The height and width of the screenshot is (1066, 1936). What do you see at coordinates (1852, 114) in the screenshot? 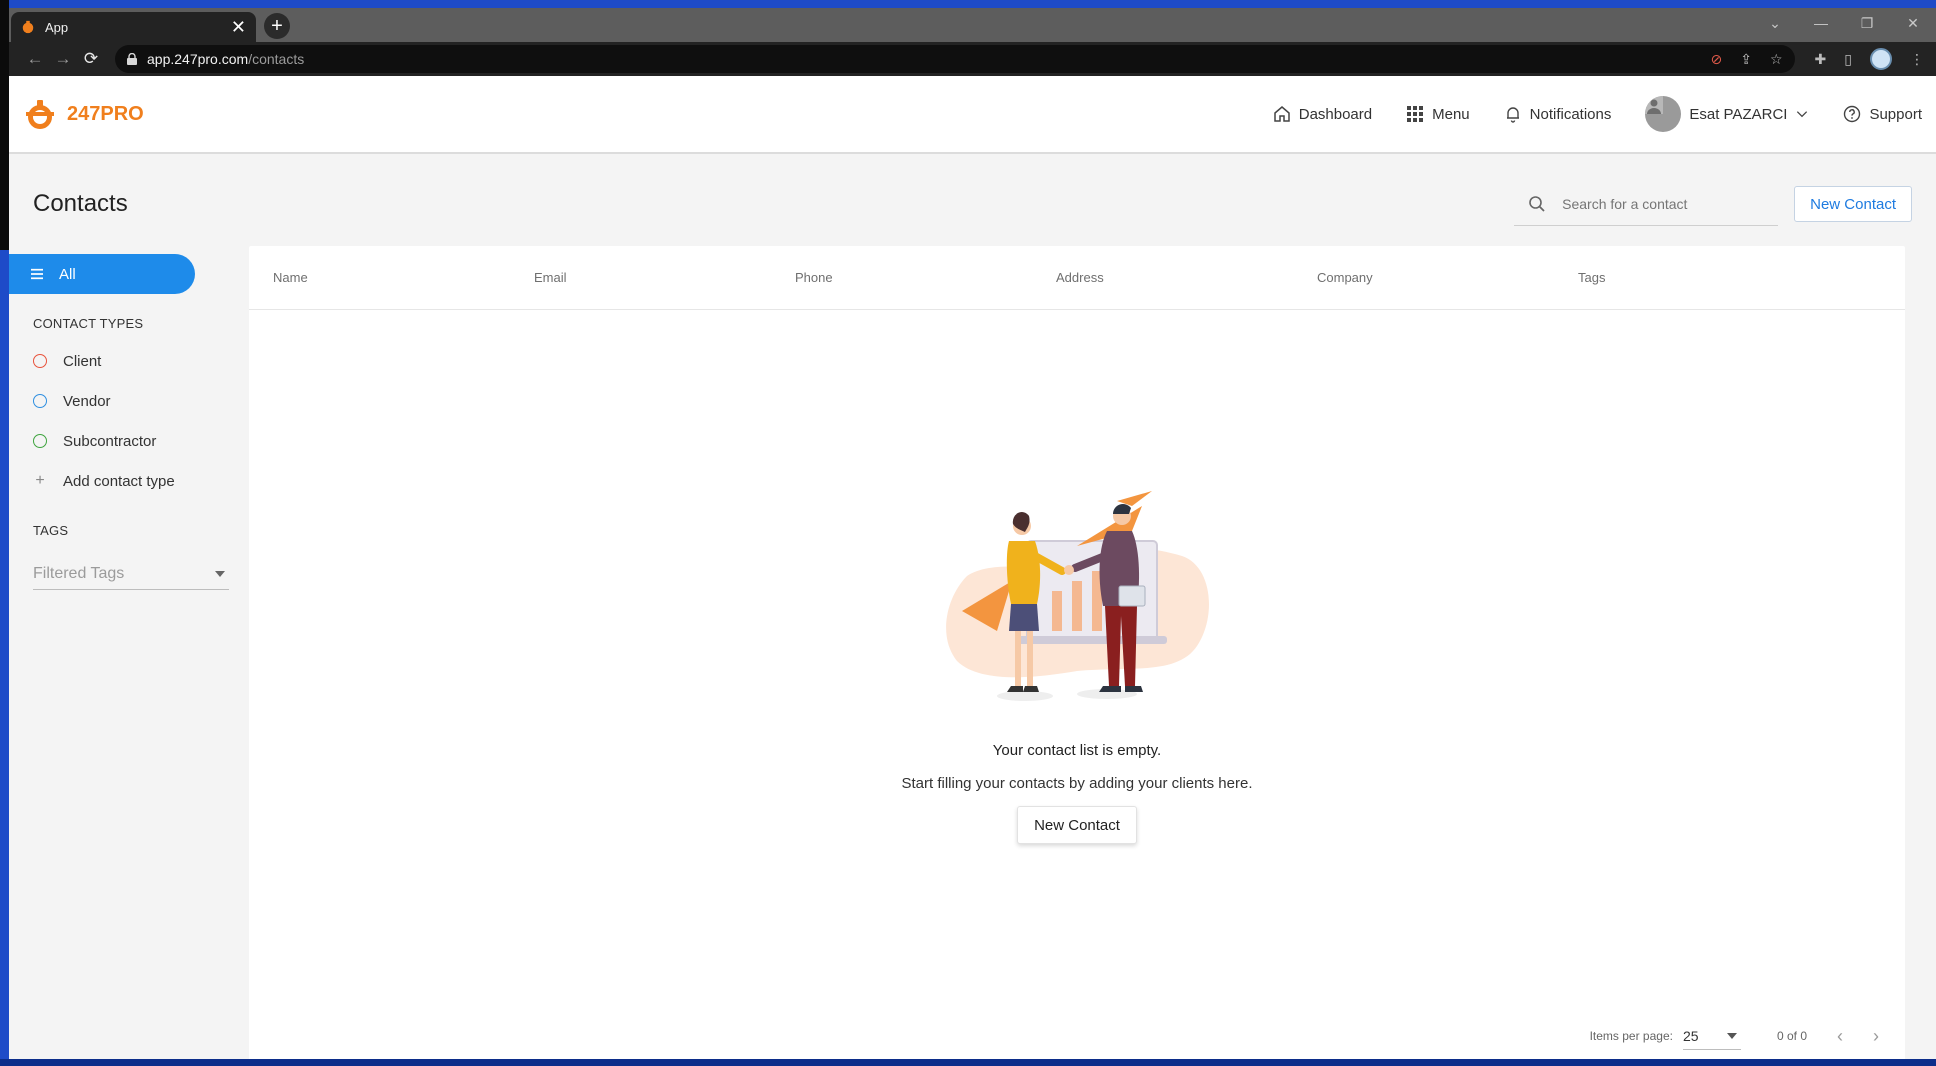
I see `help-circle-icon` at bounding box center [1852, 114].